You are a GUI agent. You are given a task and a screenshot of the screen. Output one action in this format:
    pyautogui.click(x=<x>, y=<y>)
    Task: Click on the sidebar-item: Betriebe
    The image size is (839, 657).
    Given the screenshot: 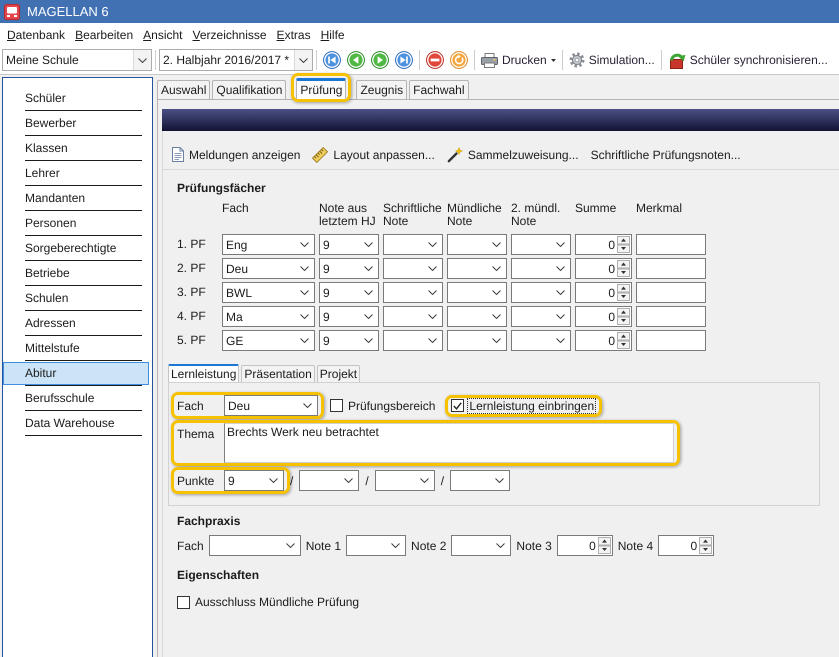 What is the action you would take?
    pyautogui.click(x=76, y=273)
    